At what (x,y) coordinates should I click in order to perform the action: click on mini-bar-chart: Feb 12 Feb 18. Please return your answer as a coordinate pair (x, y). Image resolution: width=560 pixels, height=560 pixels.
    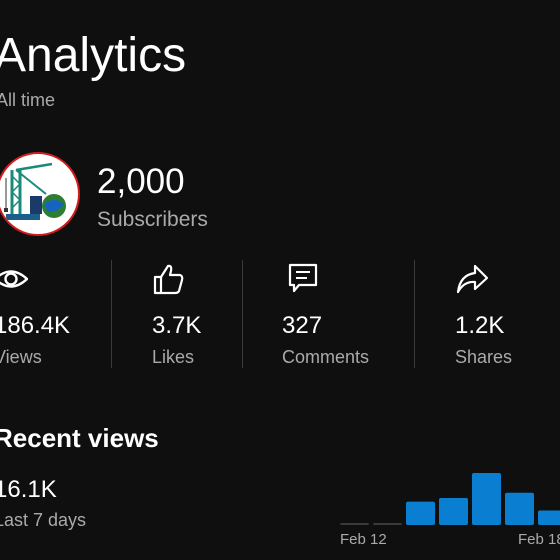
    Looking at the image, I should click on (445, 513).